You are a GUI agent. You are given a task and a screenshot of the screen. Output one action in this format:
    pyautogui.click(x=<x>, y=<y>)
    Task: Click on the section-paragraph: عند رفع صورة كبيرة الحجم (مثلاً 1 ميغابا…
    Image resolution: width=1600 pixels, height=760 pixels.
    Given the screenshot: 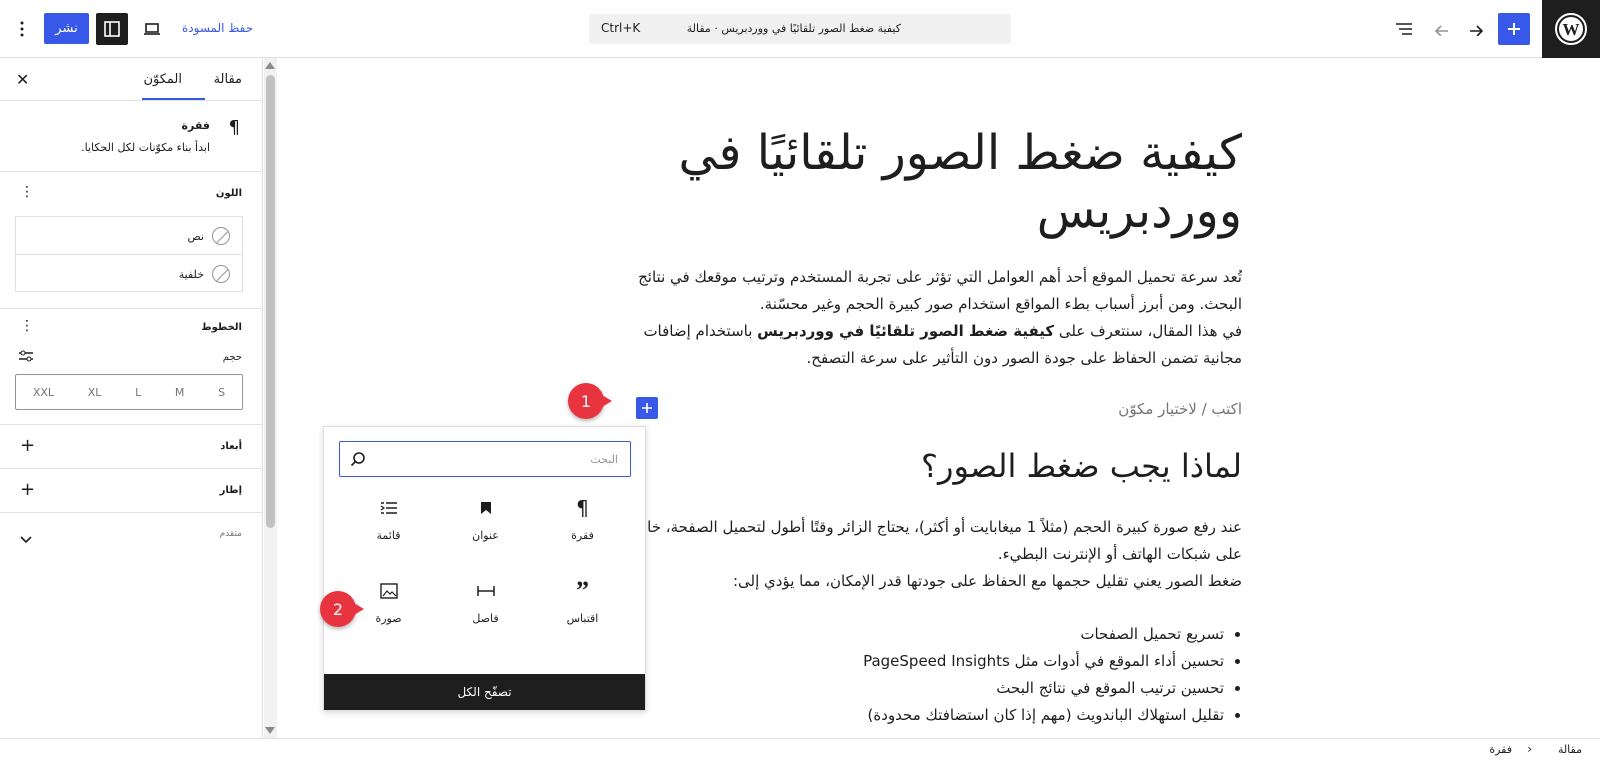 What is the action you would take?
    pyautogui.click(x=932, y=554)
    